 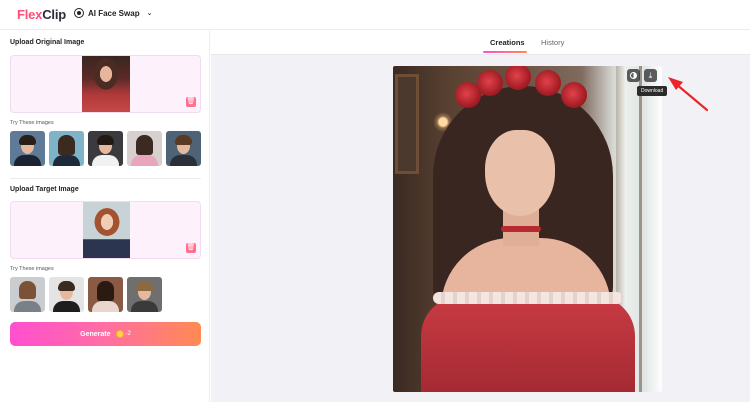 What do you see at coordinates (79, 13) in the screenshot?
I see `face-swap-icon` at bounding box center [79, 13].